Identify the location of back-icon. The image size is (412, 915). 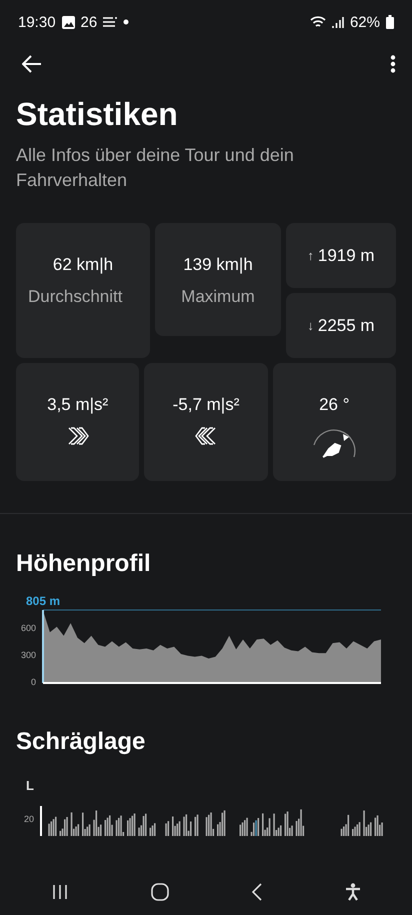
(257, 892).